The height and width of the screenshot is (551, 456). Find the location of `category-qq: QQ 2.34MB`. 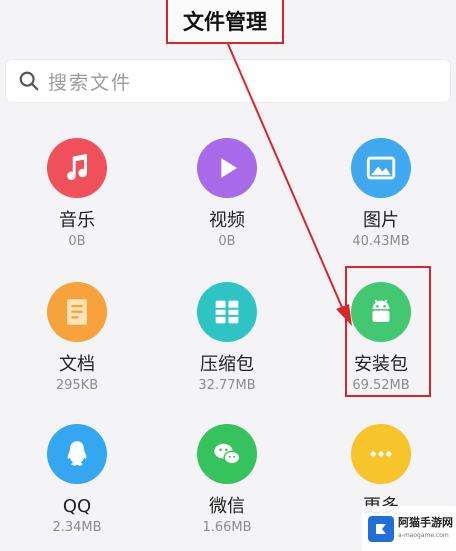

category-qq: QQ 2.34MB is located at coordinates (77, 480).